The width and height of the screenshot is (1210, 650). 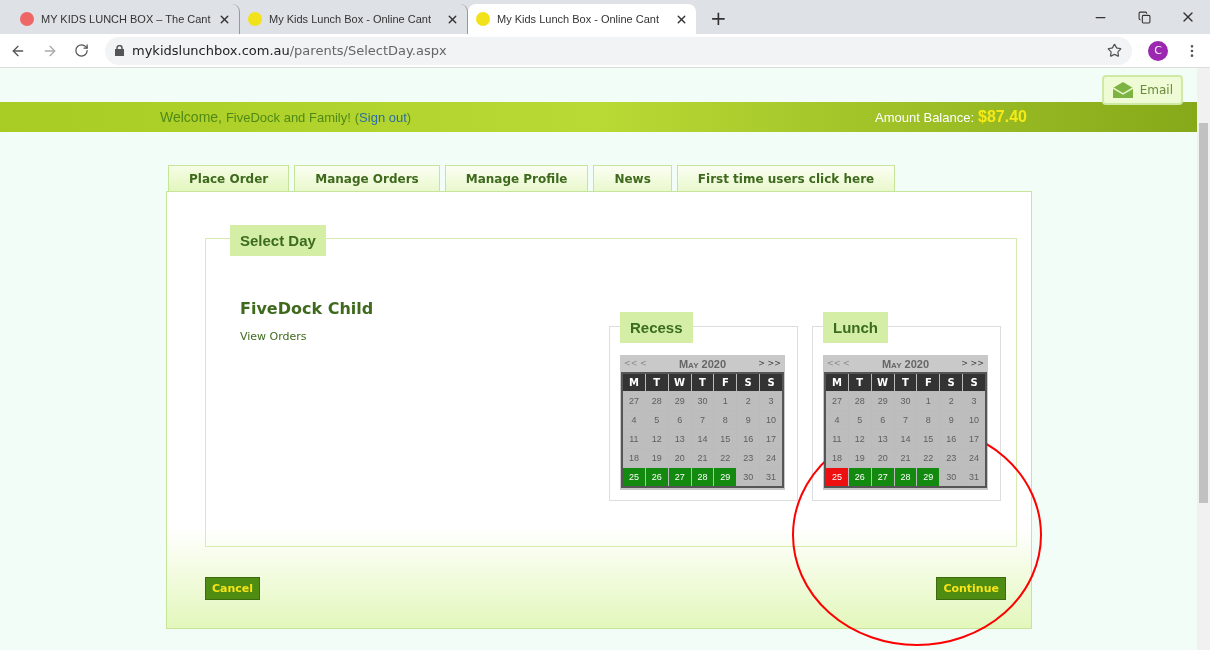 What do you see at coordinates (1144, 17) in the screenshot?
I see `restore-icon` at bounding box center [1144, 17].